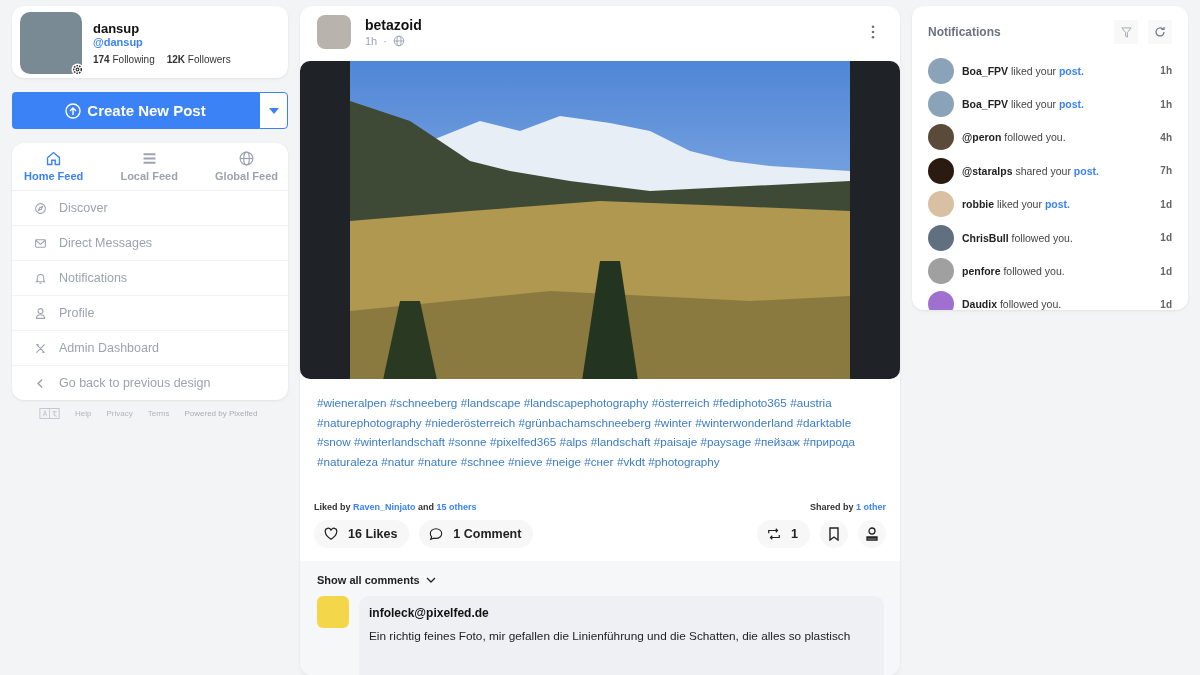 This screenshot has width=1200, height=675. Describe the element at coordinates (73, 110) in the screenshot. I see `upload-icon` at that location.